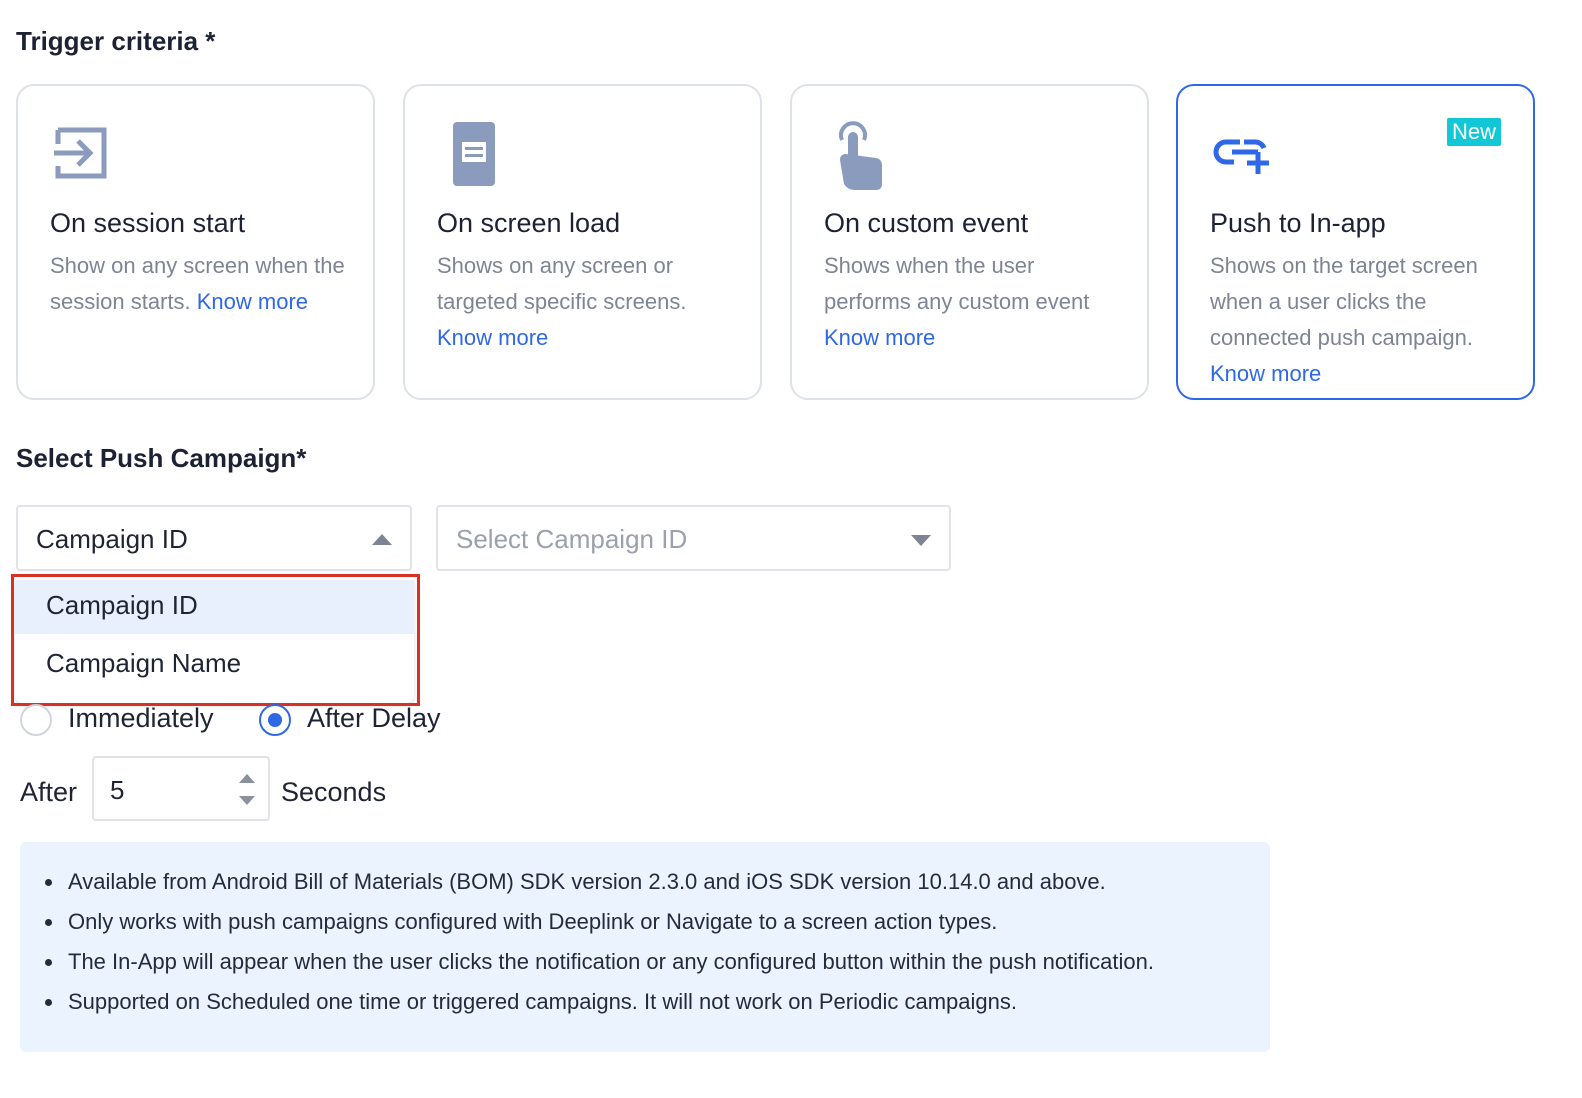  Describe the element at coordinates (148, 223) in the screenshot. I see `card-title: On session start` at that location.